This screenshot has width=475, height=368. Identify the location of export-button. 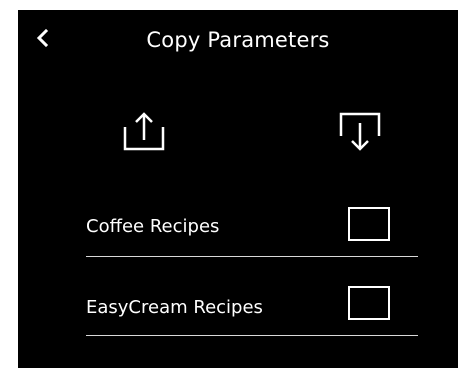
(144, 133).